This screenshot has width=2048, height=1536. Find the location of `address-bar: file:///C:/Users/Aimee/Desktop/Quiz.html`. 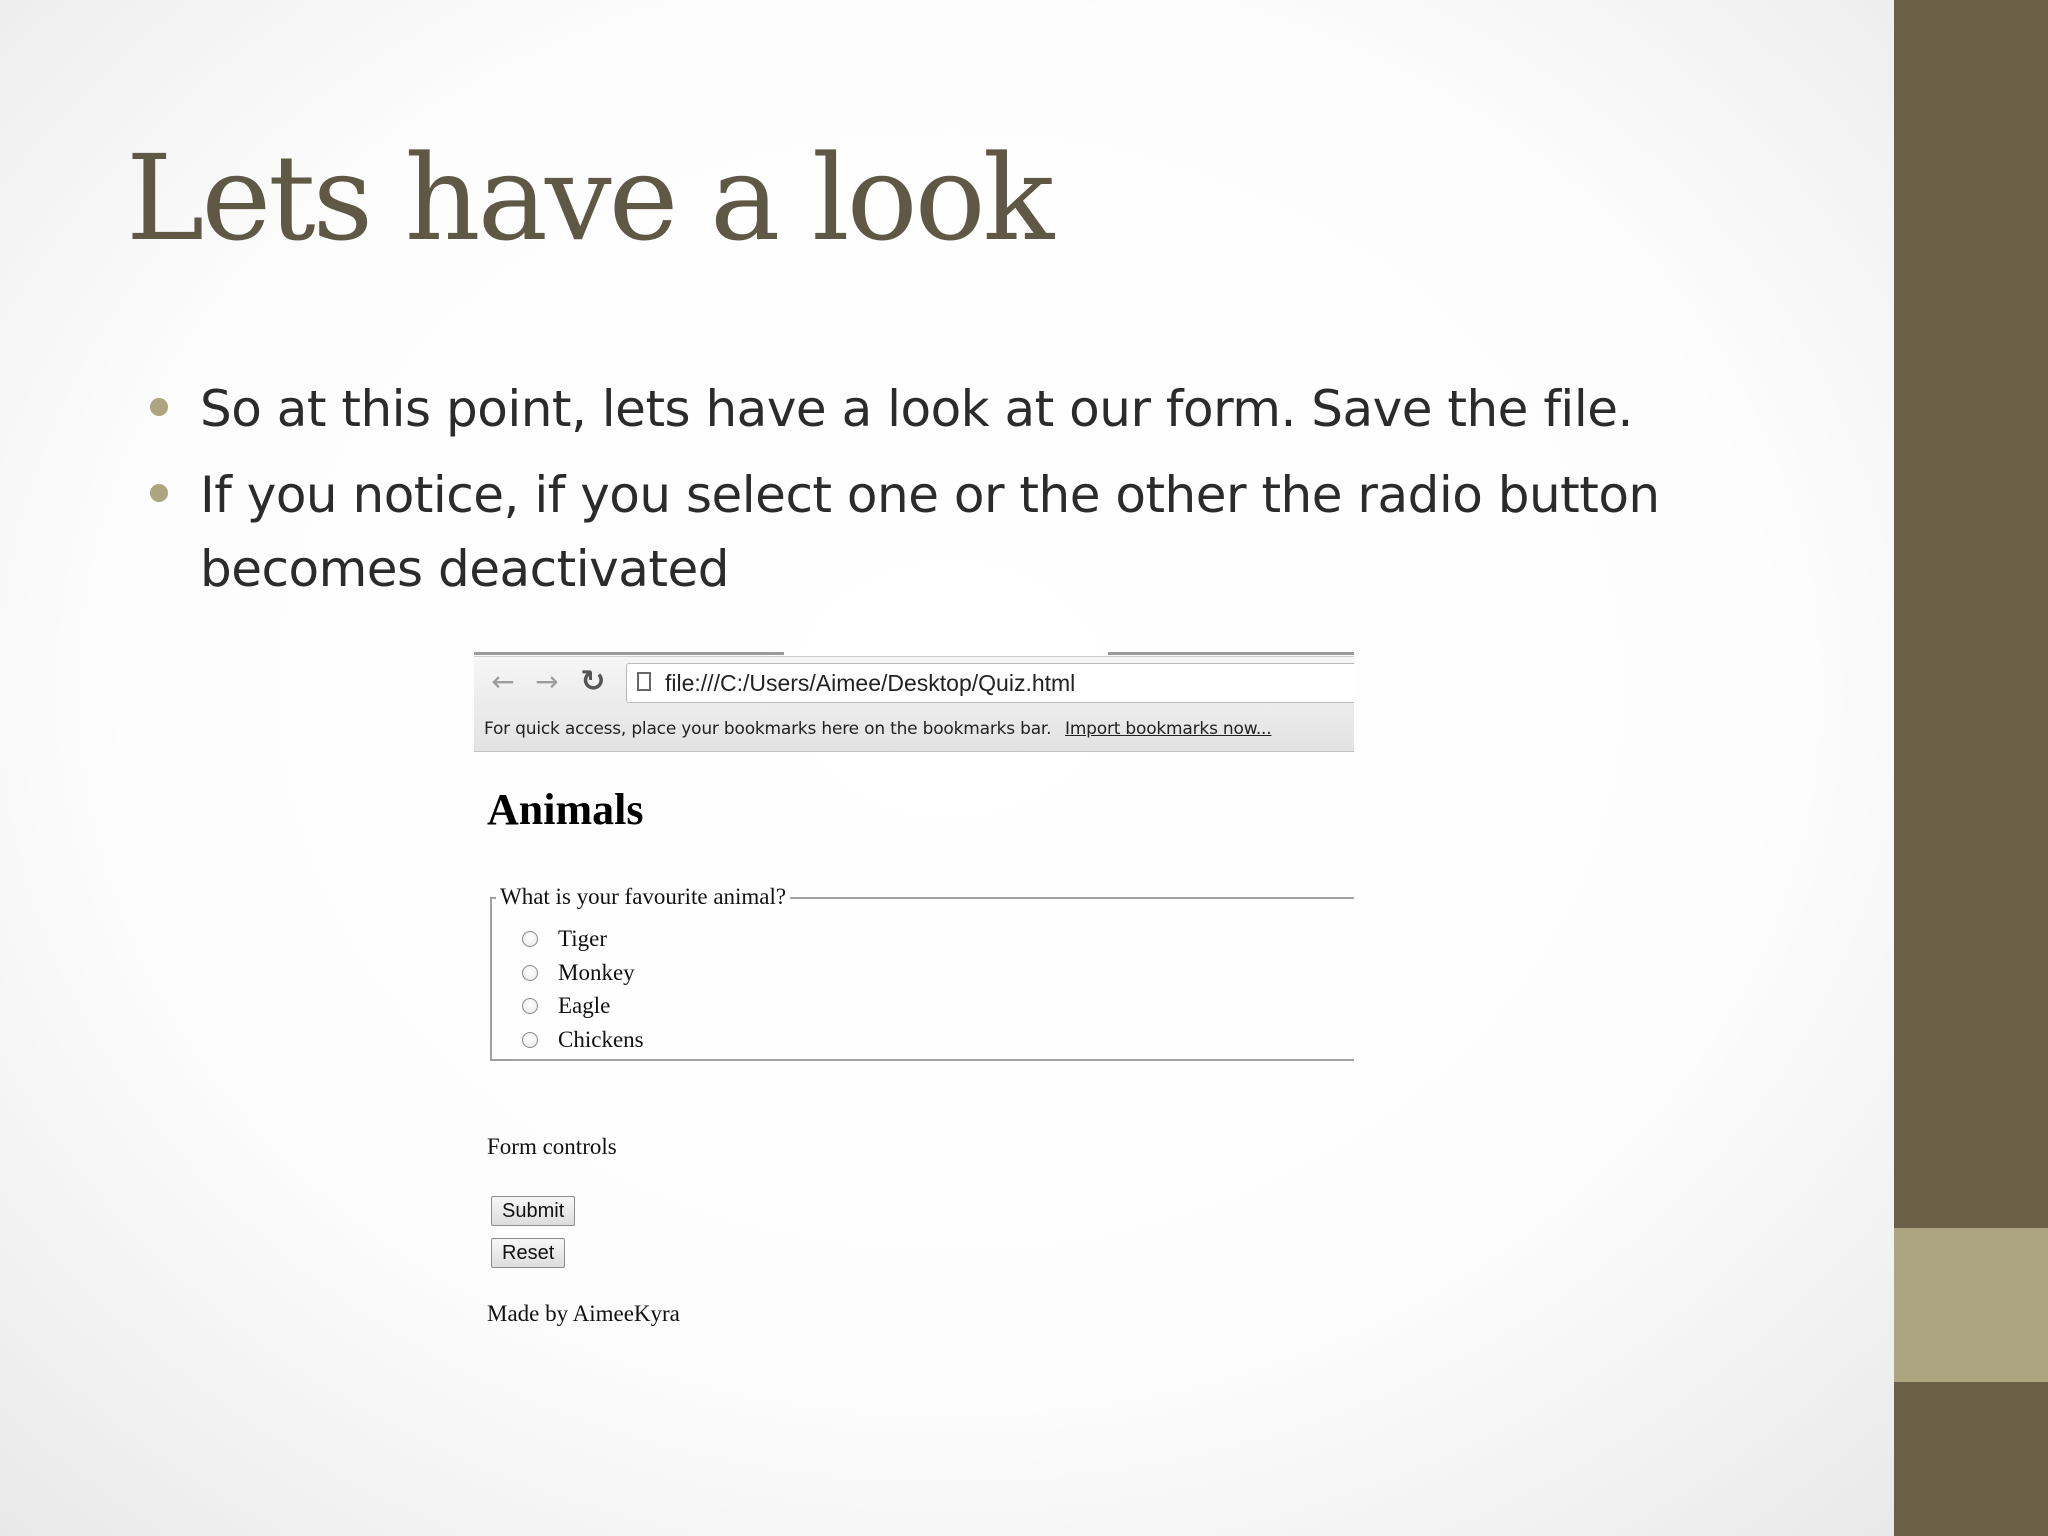

address-bar: file:///C:/Users/Aimee/Desktop/Quiz.html is located at coordinates (990, 683).